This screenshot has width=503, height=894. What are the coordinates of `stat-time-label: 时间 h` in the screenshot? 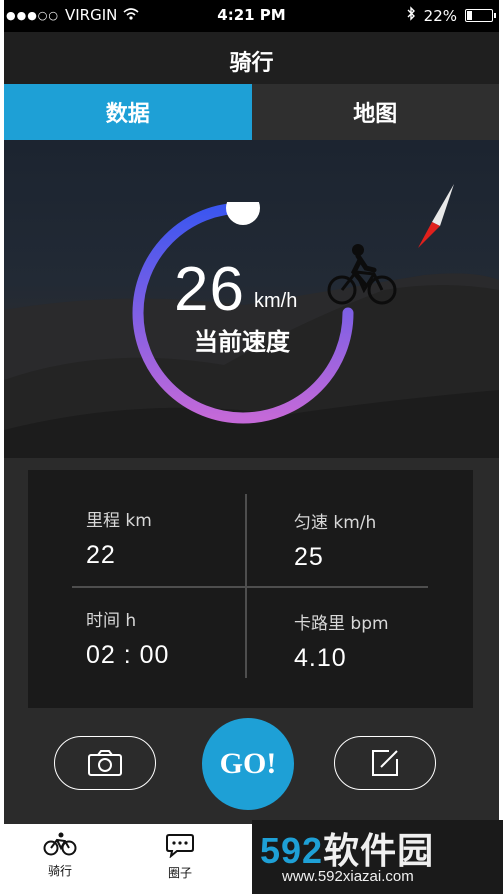 It's located at (111, 621).